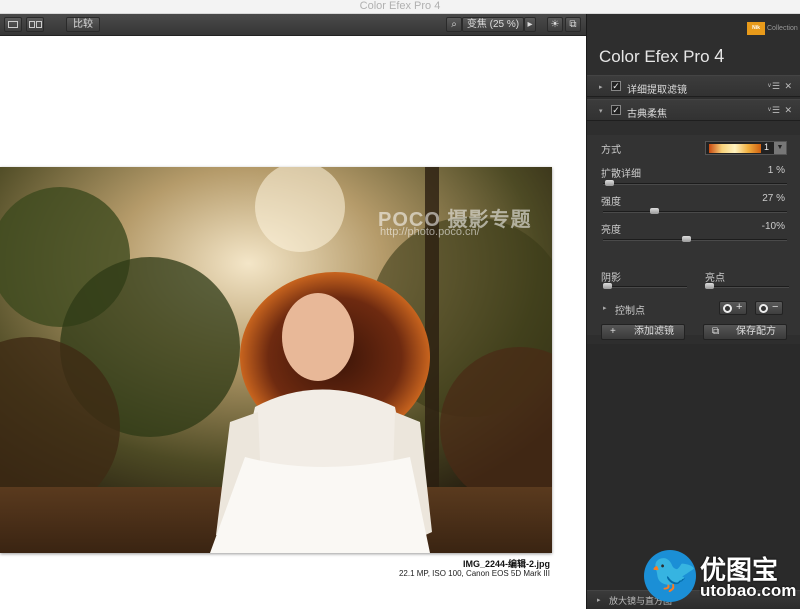 The height and width of the screenshot is (609, 800). I want to click on bird-icon: 🐦, so click(674, 574).